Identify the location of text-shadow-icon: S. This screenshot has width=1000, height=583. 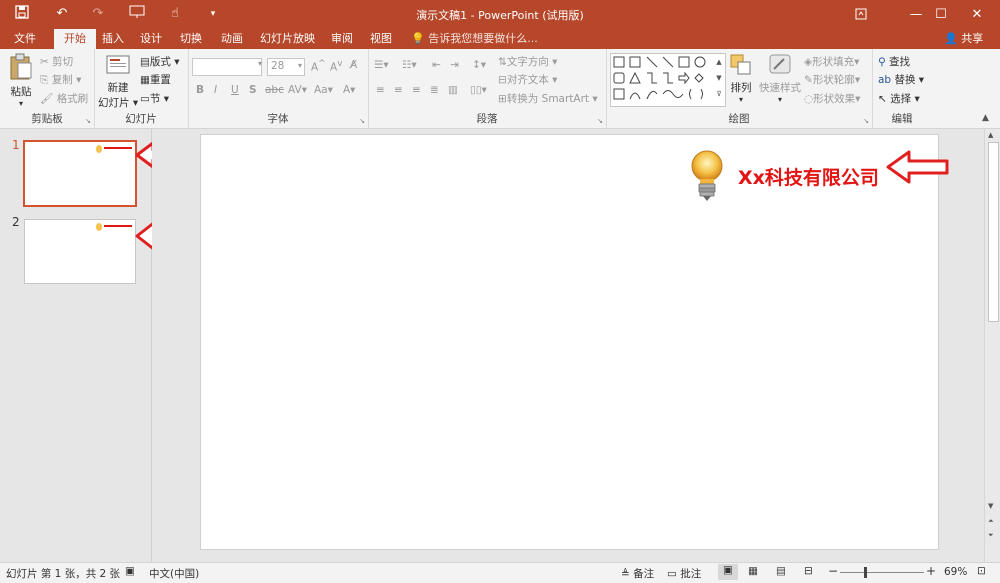
(253, 90).